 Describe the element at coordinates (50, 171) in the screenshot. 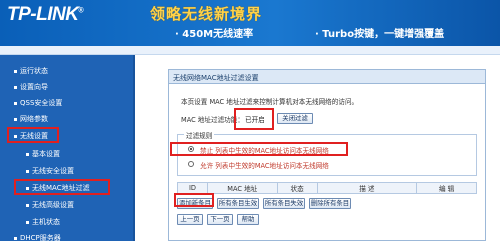

I see `sidebar-item-wireless-security: 无线安全设置` at that location.